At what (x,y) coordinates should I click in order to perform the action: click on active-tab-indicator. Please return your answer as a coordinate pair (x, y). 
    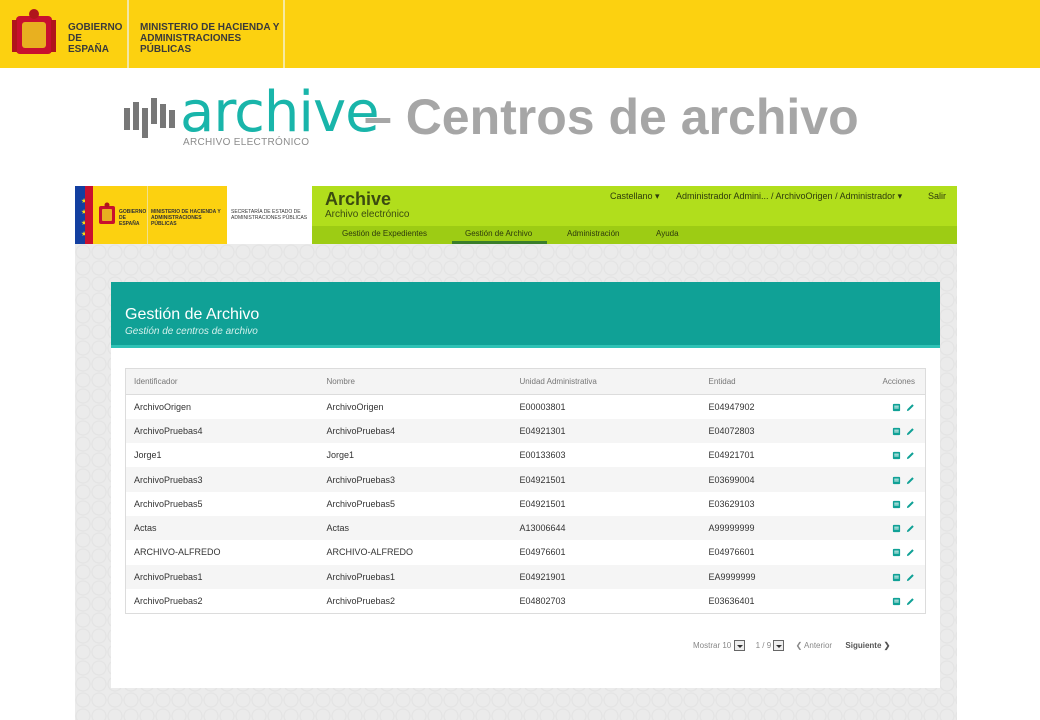
    Looking at the image, I should click on (499, 242).